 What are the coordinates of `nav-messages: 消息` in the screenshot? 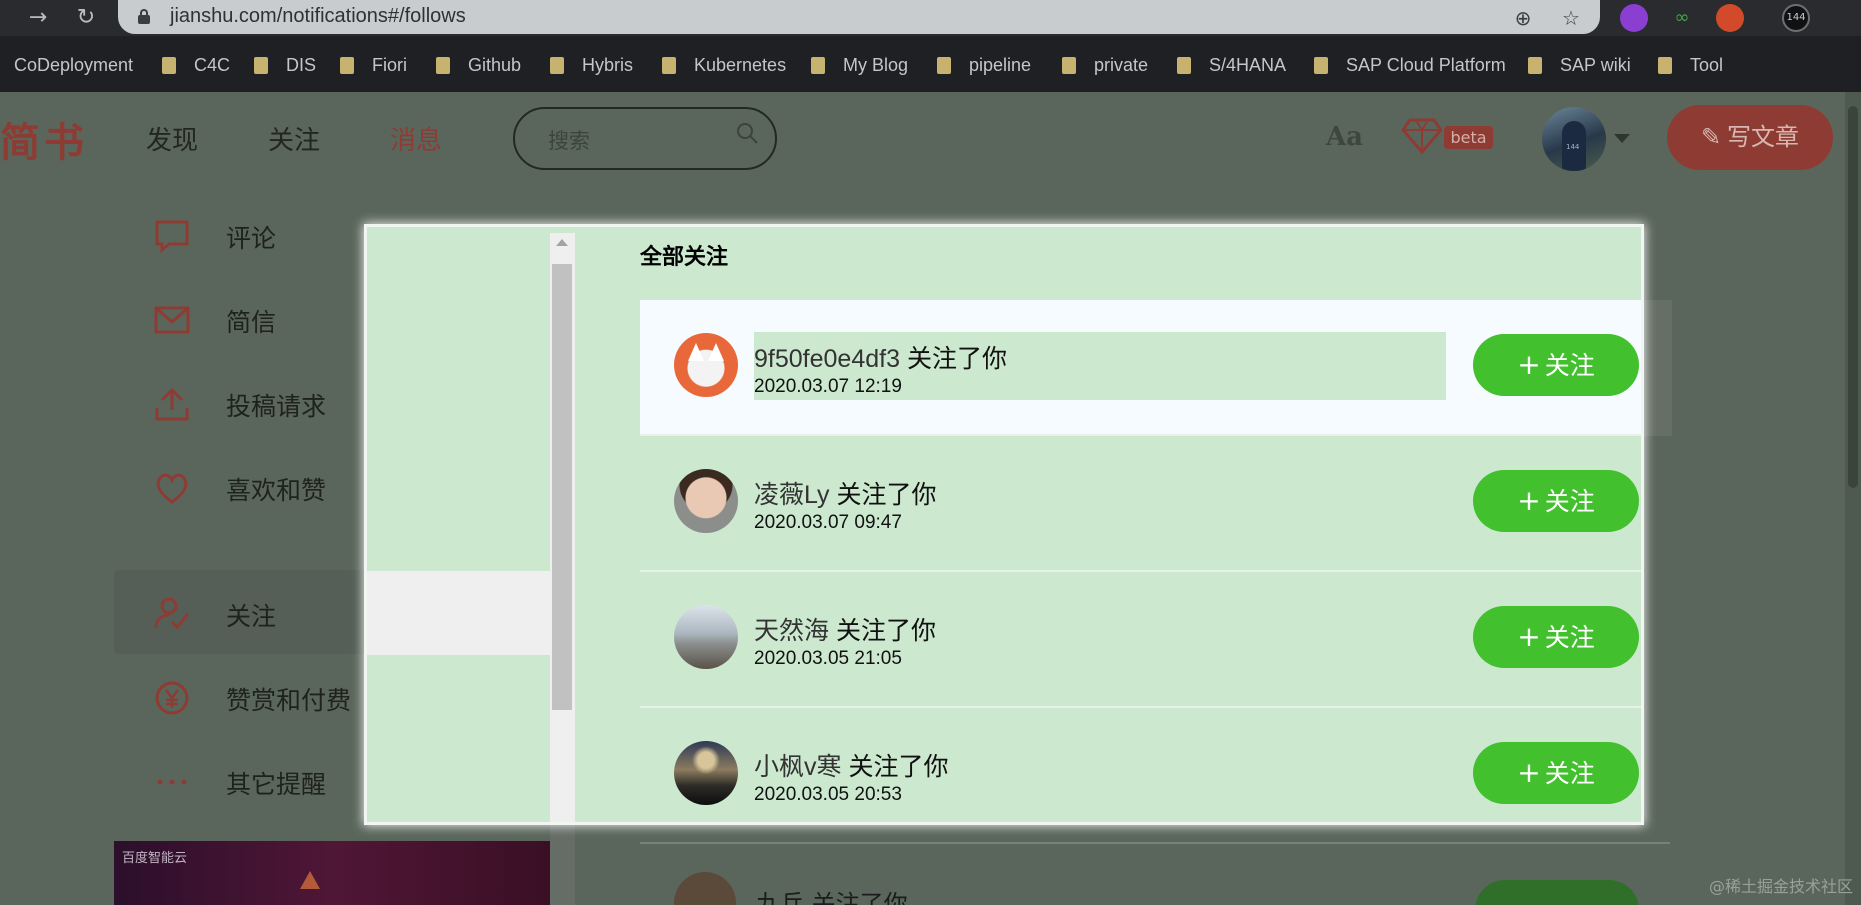 It's located at (416, 138).